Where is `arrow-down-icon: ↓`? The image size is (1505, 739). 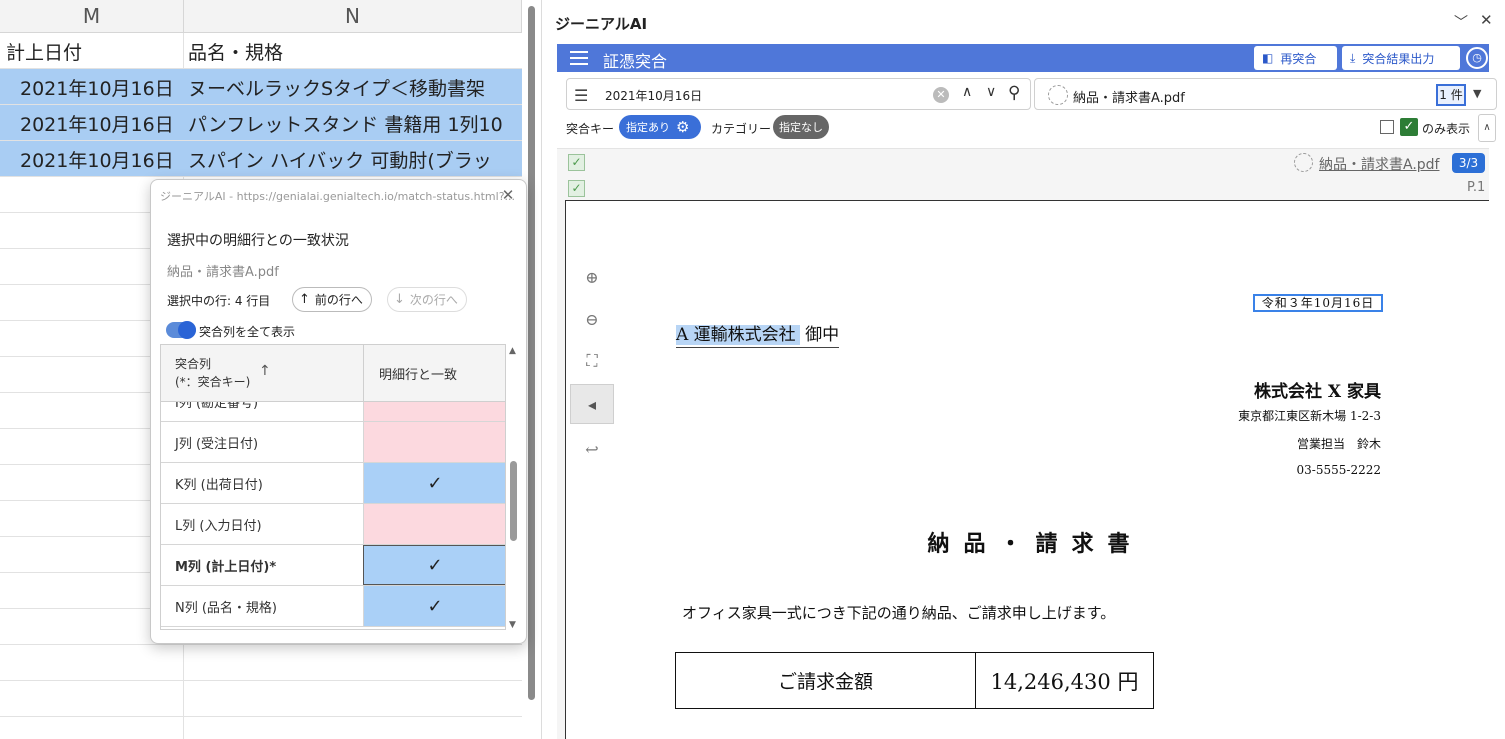 arrow-down-icon: ↓ is located at coordinates (399, 299).